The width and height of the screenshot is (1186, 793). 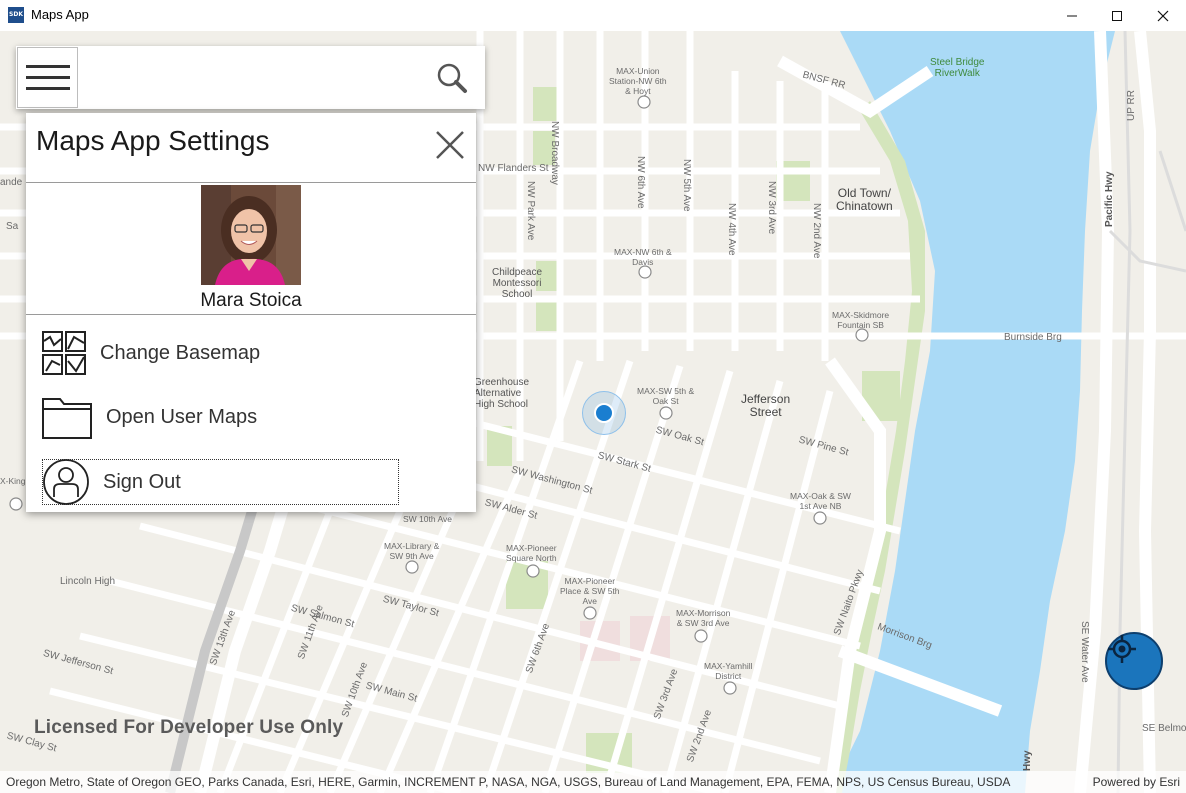 What do you see at coordinates (1109, 199) in the screenshot?
I see `map-label-pacific-hwy: Pacific Hwy` at bounding box center [1109, 199].